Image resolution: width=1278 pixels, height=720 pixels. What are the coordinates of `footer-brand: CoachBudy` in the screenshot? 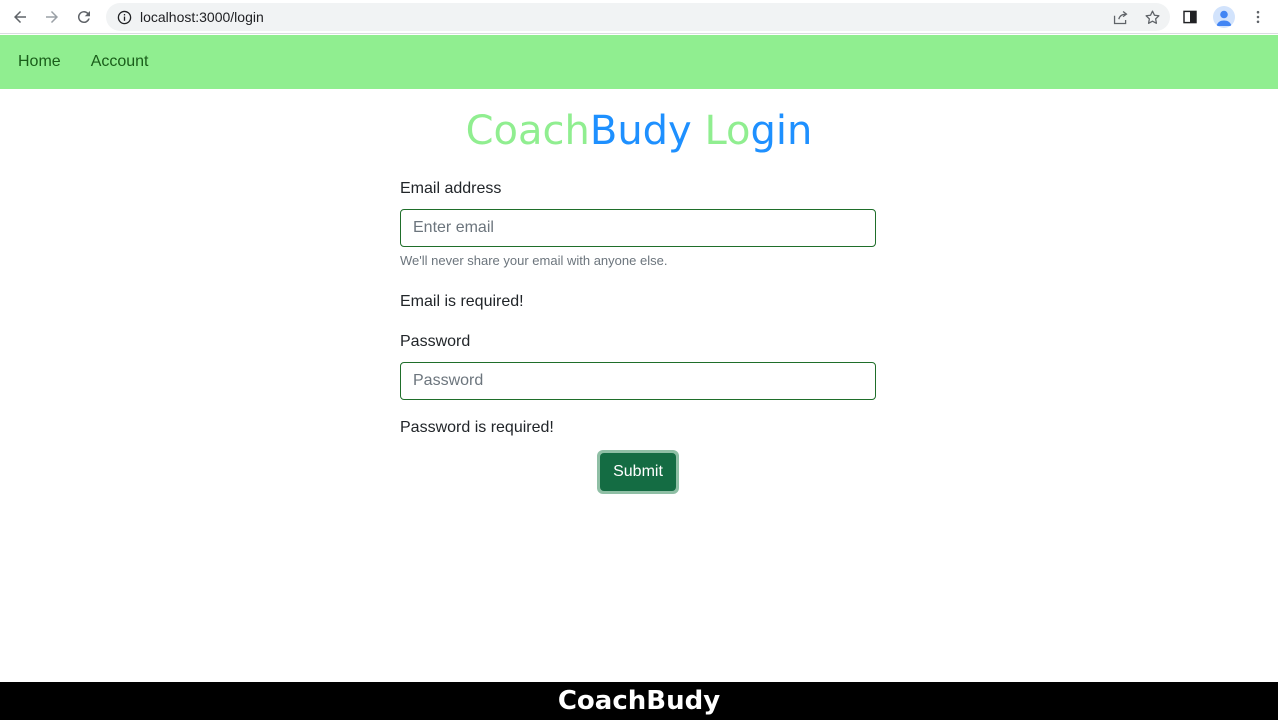 It's located at (639, 701).